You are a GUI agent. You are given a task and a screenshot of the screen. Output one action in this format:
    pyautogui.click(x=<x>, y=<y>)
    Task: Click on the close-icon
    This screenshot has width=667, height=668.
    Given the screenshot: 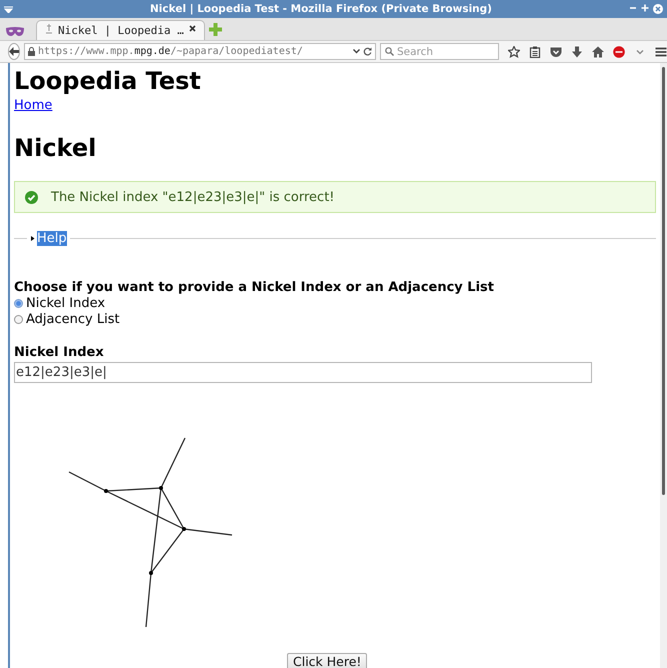 What is the action you would take?
    pyautogui.click(x=658, y=9)
    